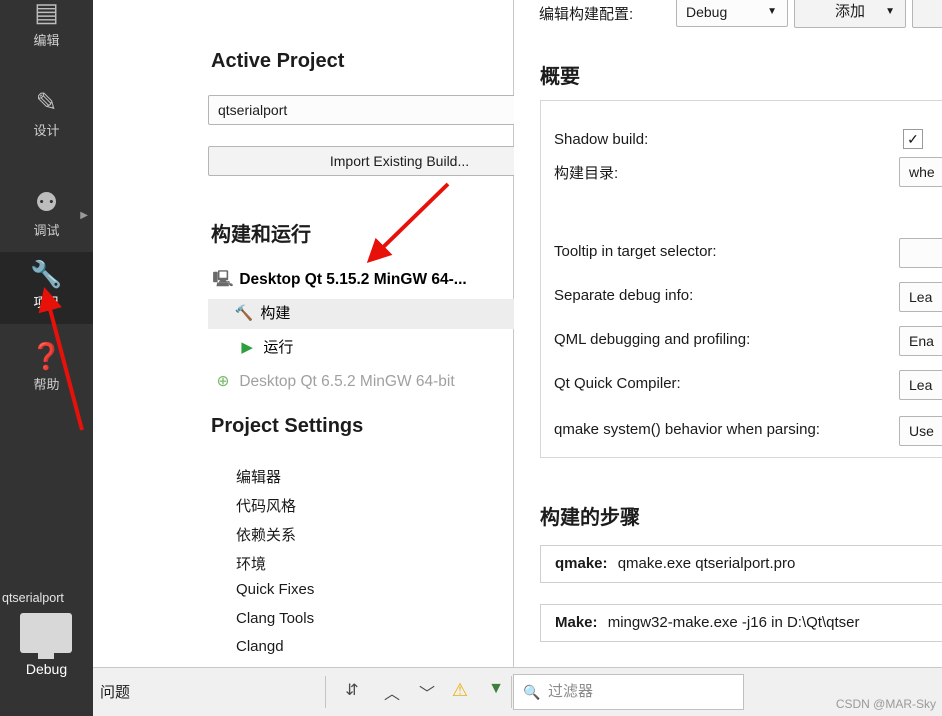 The width and height of the screenshot is (942, 716). Describe the element at coordinates (46, 669) in the screenshot. I see `run-target-mode: Debug` at that location.